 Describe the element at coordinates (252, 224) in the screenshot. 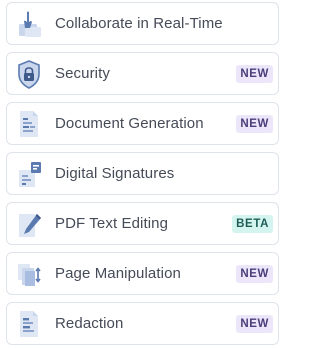

I see `beta-badge: BETA` at that location.